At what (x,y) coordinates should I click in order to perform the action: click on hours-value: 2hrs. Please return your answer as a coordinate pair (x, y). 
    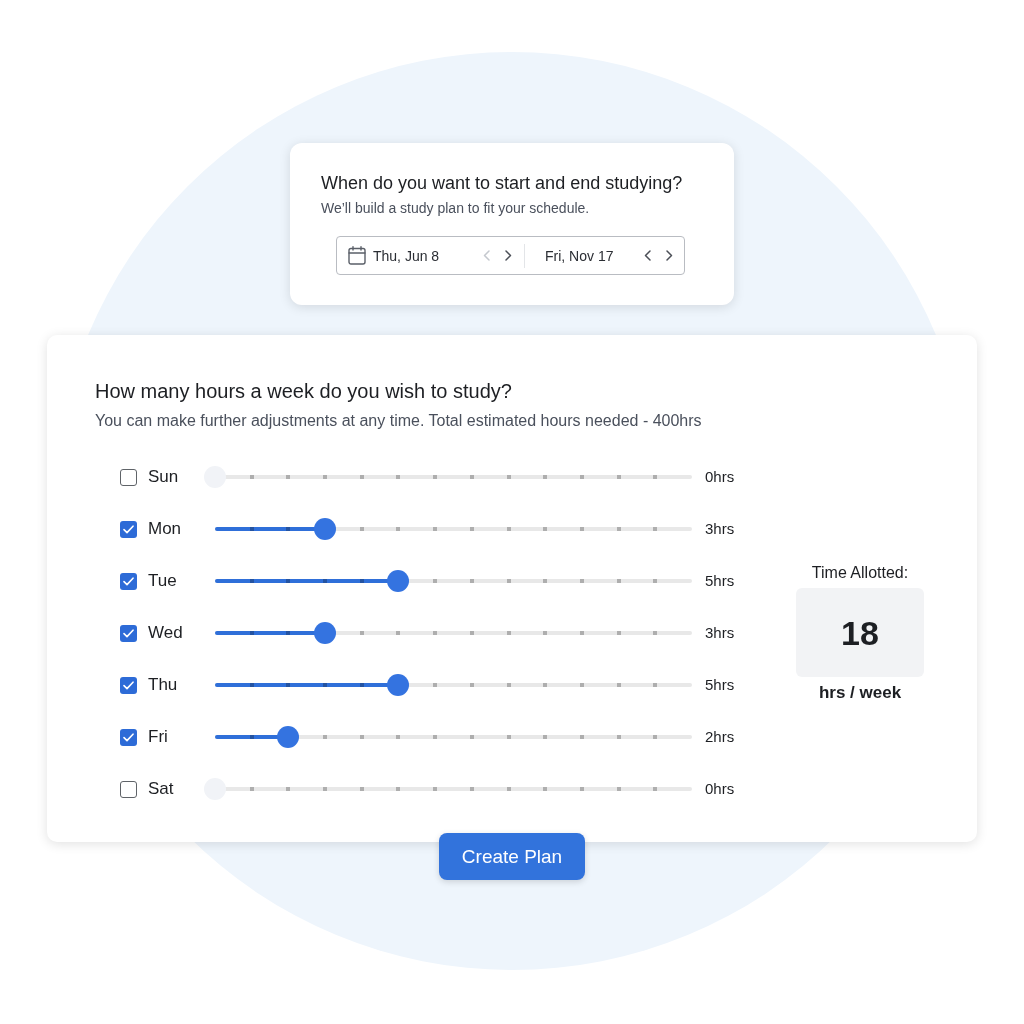
    Looking at the image, I should click on (720, 737).